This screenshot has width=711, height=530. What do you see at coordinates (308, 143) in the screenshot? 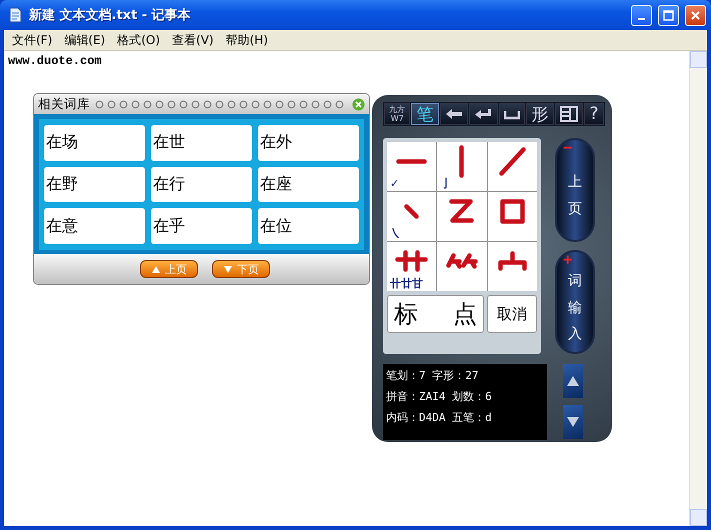
I see `word-candidate: 在外` at bounding box center [308, 143].